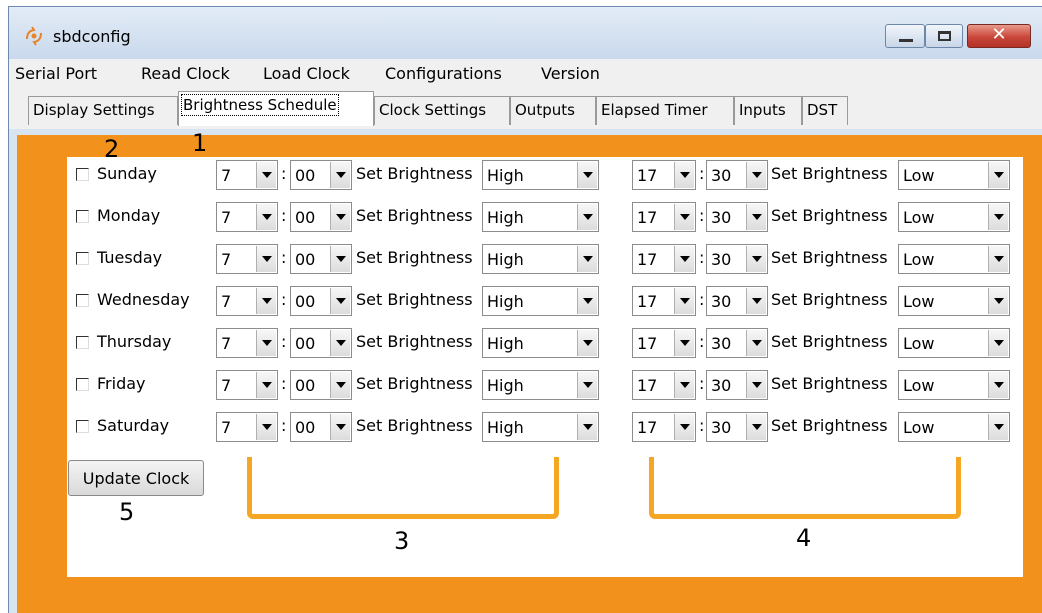 This screenshot has height=613, width=1042. I want to click on tab-elapsed-timer: Elapsed Timer, so click(665, 110).